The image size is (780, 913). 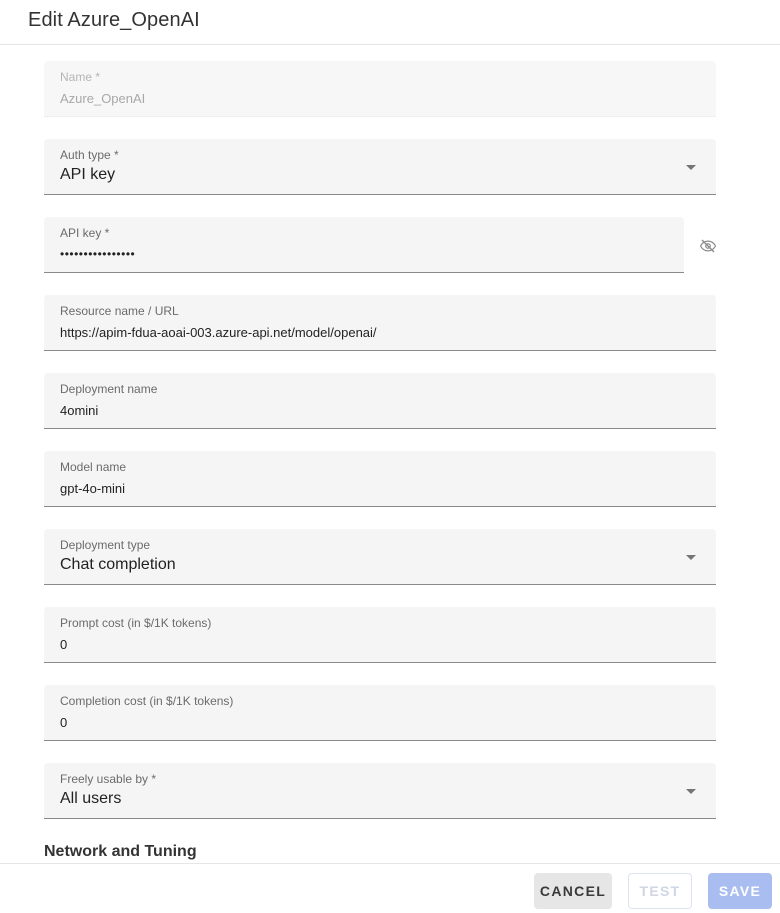 I want to click on deployment-name-value: 4omini, so click(x=79, y=410).